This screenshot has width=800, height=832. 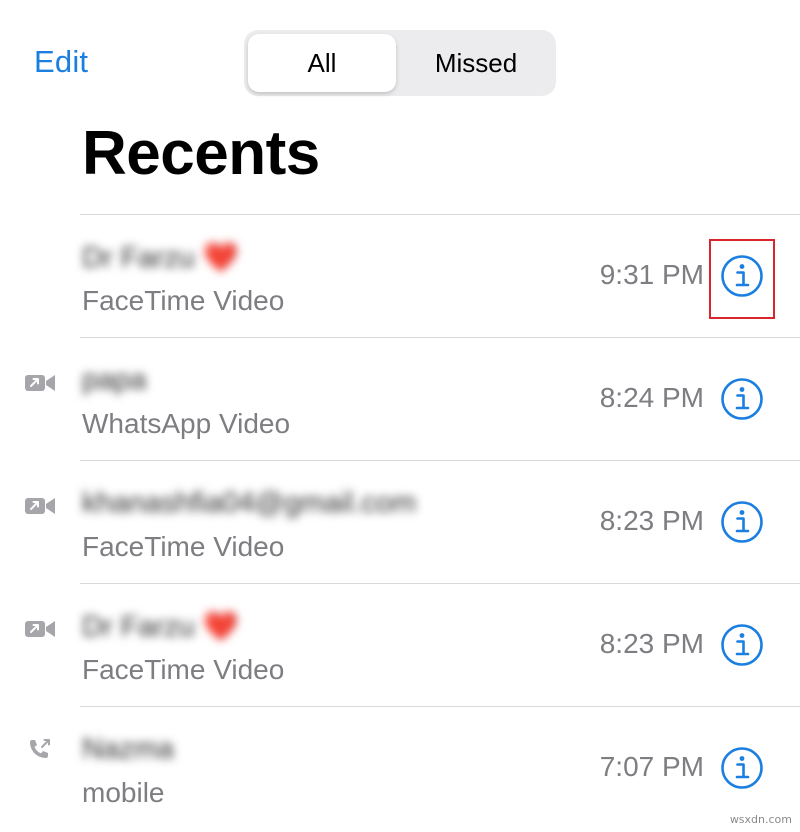 I want to click on segment-missed: Missed, so click(x=476, y=63).